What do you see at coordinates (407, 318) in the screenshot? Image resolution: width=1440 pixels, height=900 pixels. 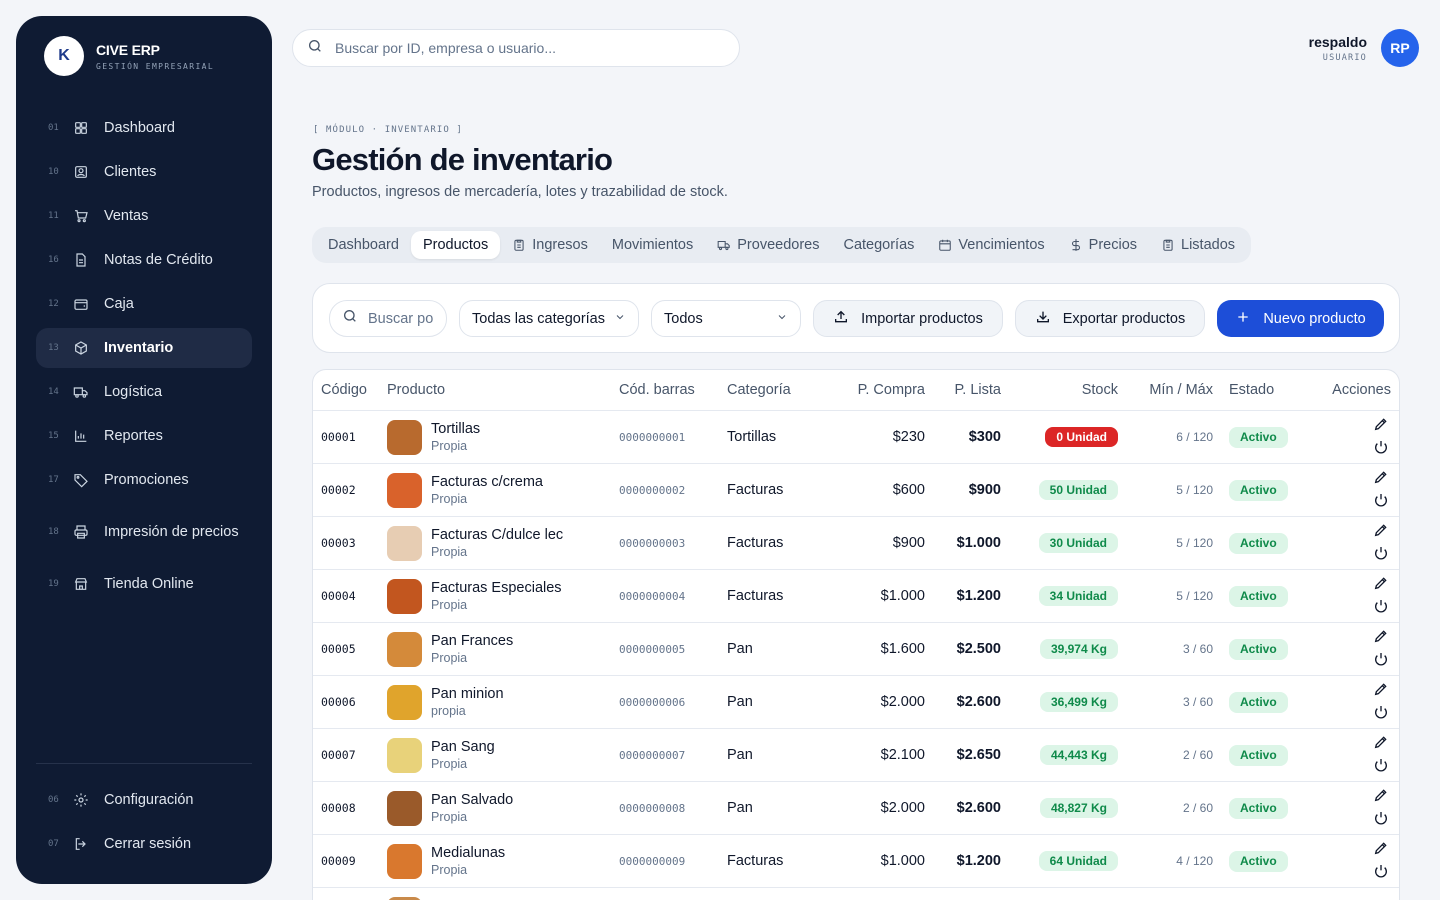 I see `product-search-input` at bounding box center [407, 318].